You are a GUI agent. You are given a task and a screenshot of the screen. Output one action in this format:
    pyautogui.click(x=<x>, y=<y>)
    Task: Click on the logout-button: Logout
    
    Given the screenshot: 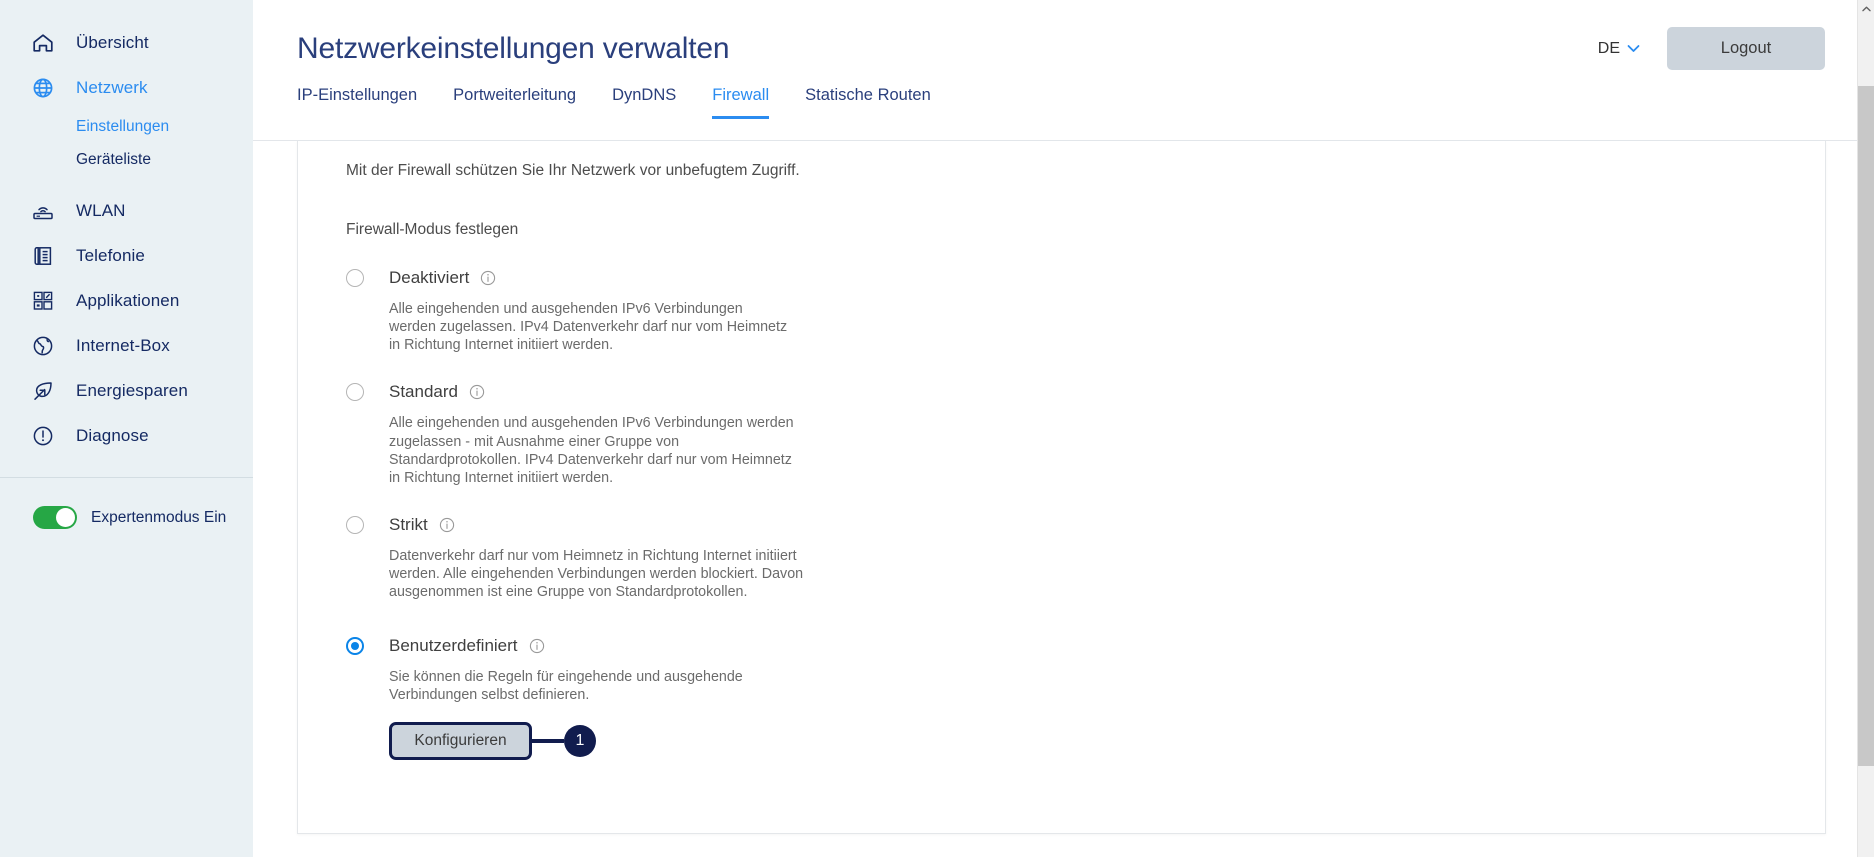 What is the action you would take?
    pyautogui.click(x=1746, y=48)
    